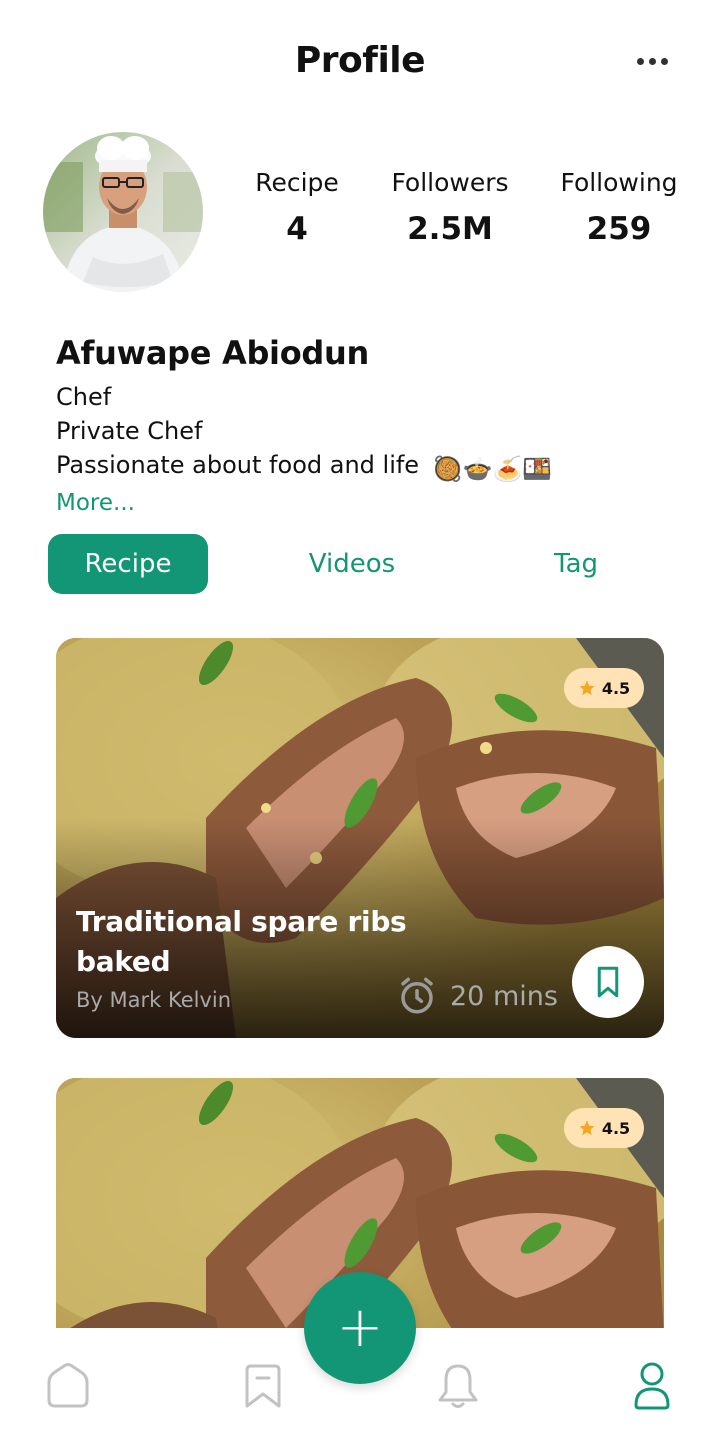 The width and height of the screenshot is (720, 1449). Describe the element at coordinates (450, 229) in the screenshot. I see `stat-value: 2.5M` at that location.